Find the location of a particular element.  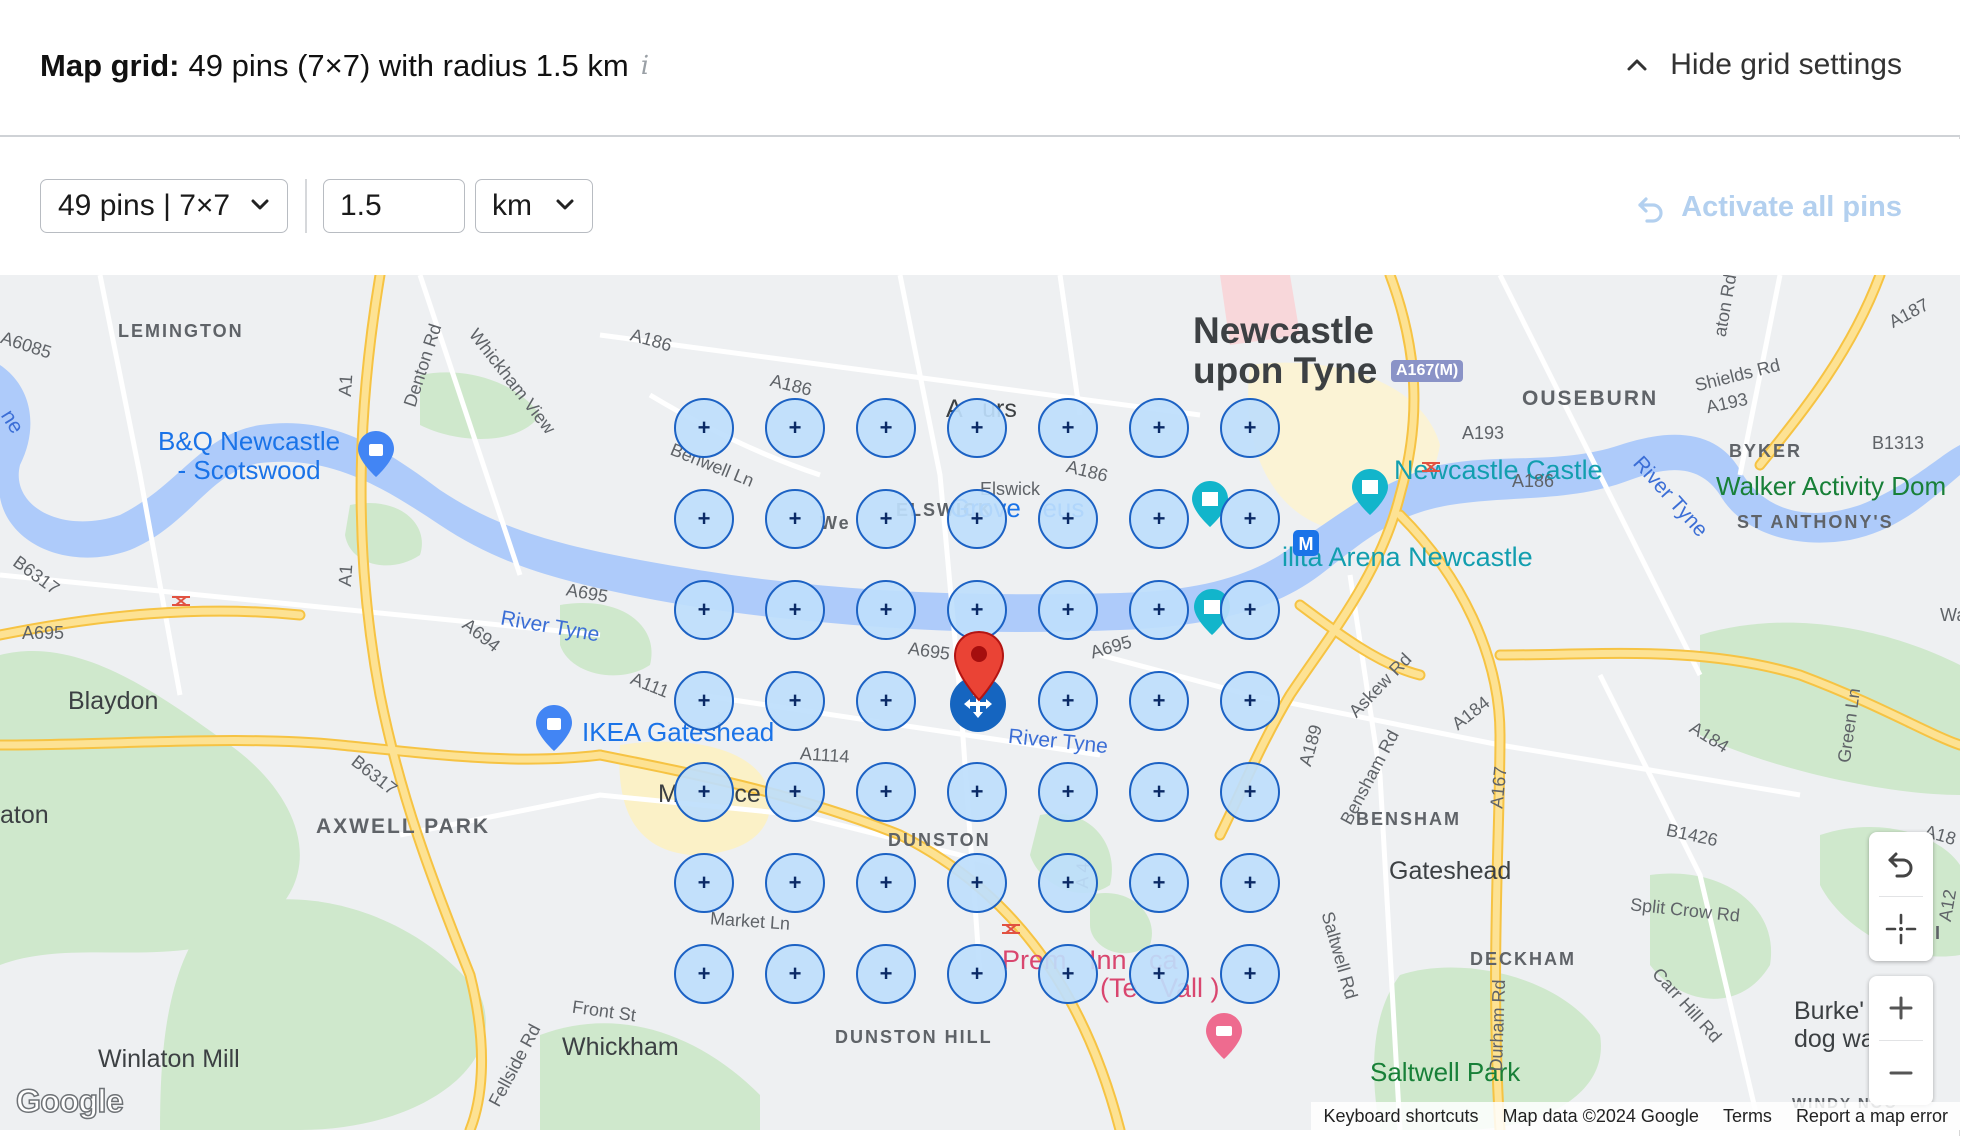

shopping-pin-icon is located at coordinates (554, 728).